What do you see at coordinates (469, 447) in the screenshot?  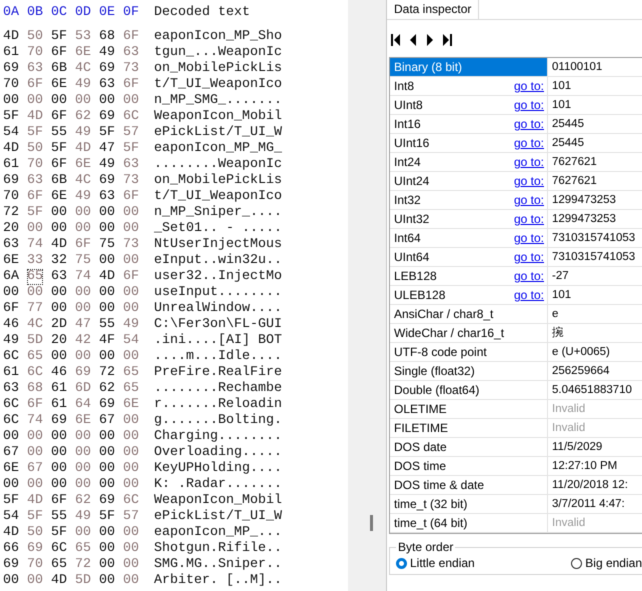 I see `data-type-row: DOS date` at bounding box center [469, 447].